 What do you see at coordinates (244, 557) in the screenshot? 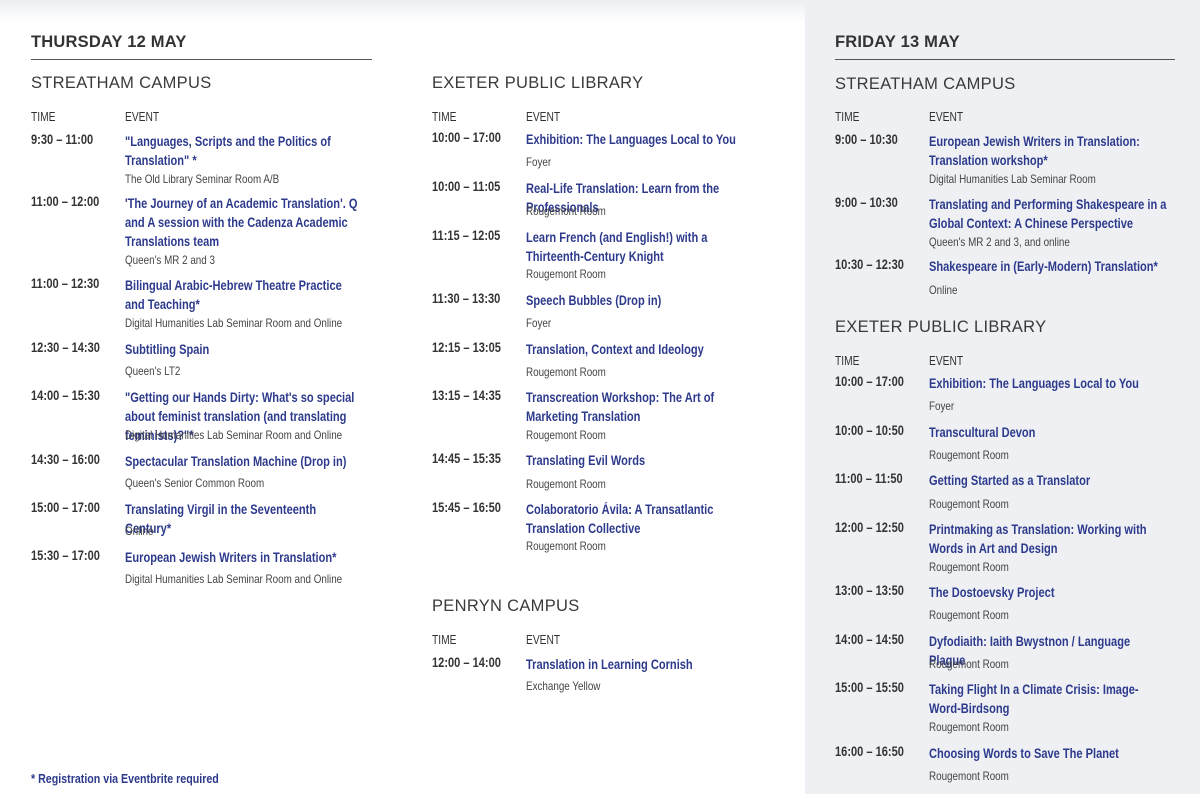
I see `event-title: European Jewish Writers in Translation*` at bounding box center [244, 557].